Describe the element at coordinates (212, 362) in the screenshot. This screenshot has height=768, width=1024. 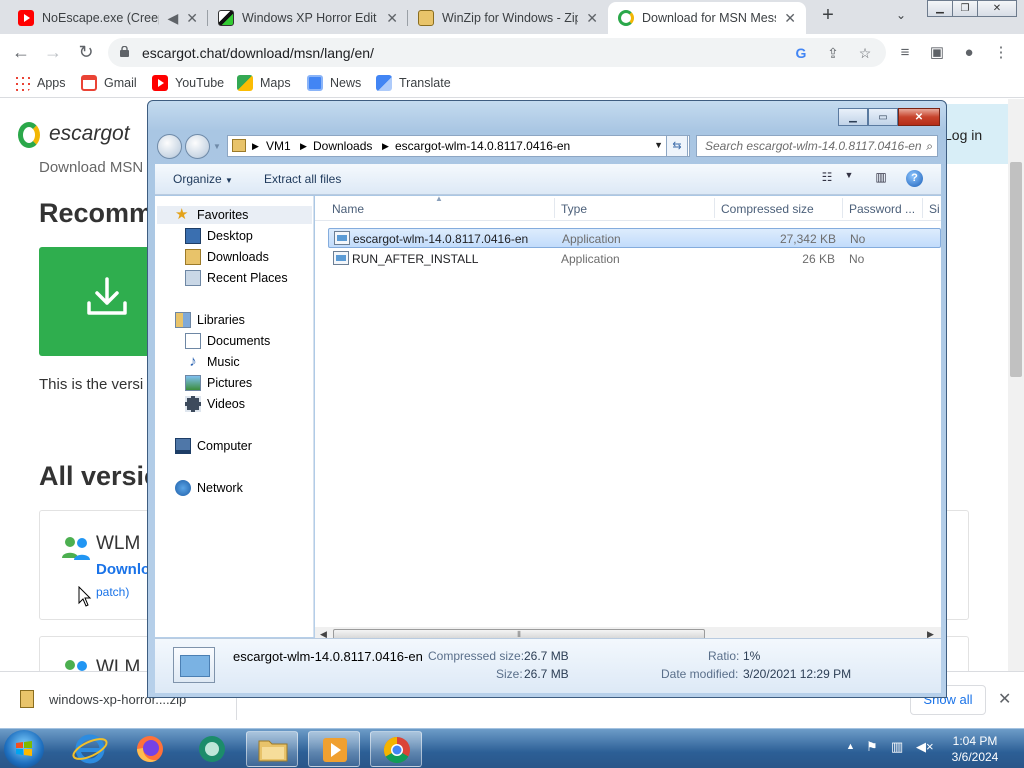
I see `nav-music: ♪ Music` at that location.